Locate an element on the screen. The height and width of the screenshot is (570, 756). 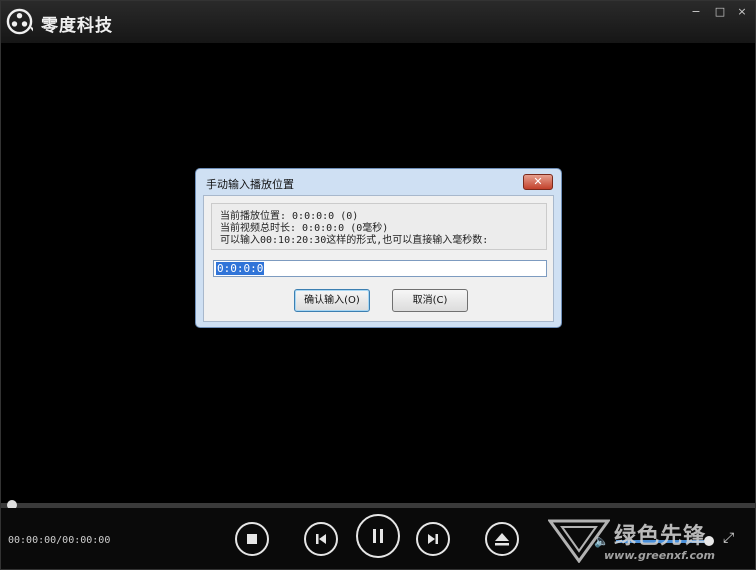
position-input: 0:0:0:0 is located at coordinates (380, 268).